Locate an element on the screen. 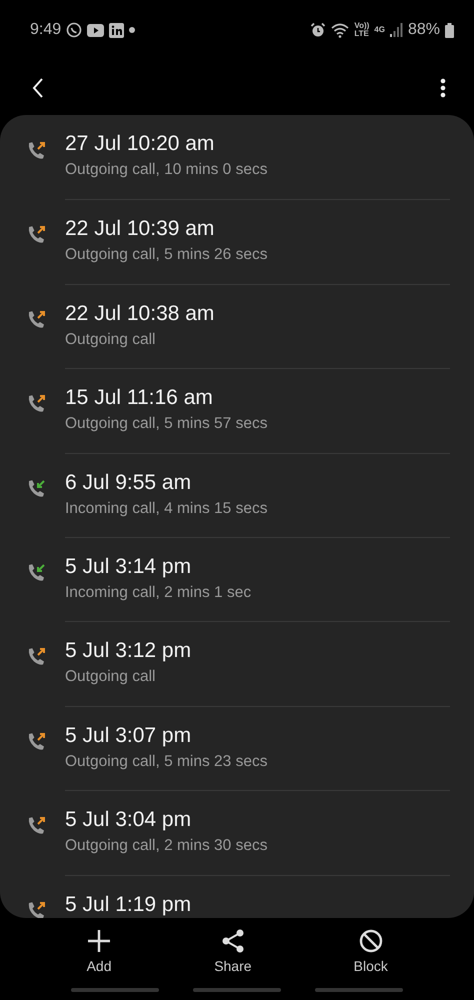 The width and height of the screenshot is (474, 1000). call-detail: Incoming call, 4 mins 15 secs is located at coordinates (166, 508).